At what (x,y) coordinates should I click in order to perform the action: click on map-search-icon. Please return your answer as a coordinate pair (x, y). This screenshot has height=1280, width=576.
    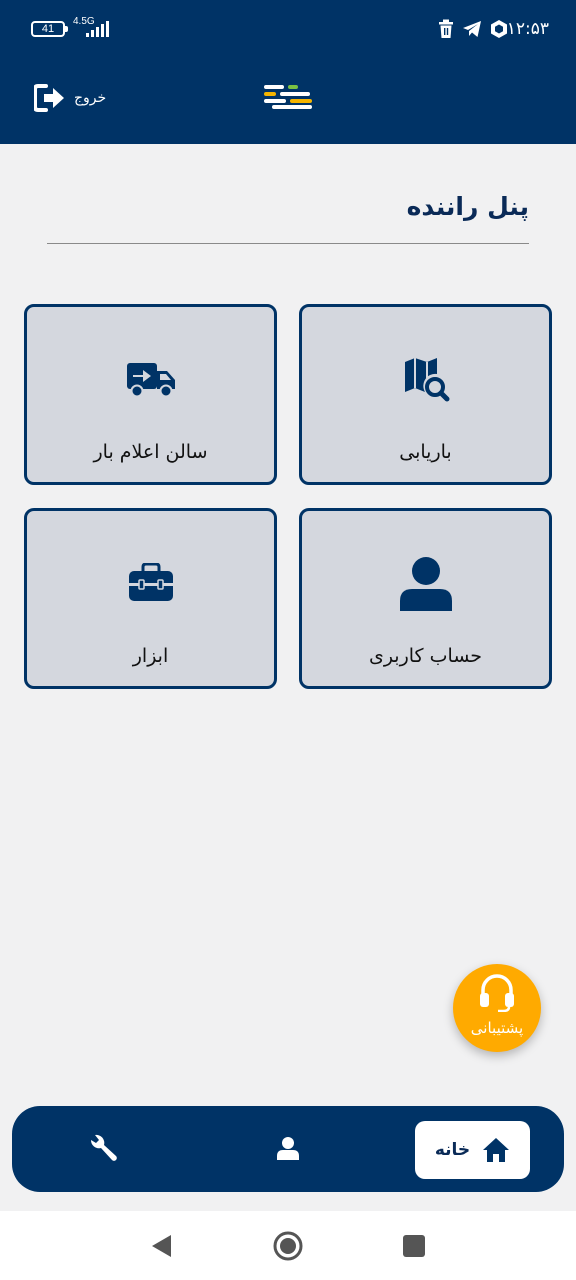
    Looking at the image, I should click on (426, 379).